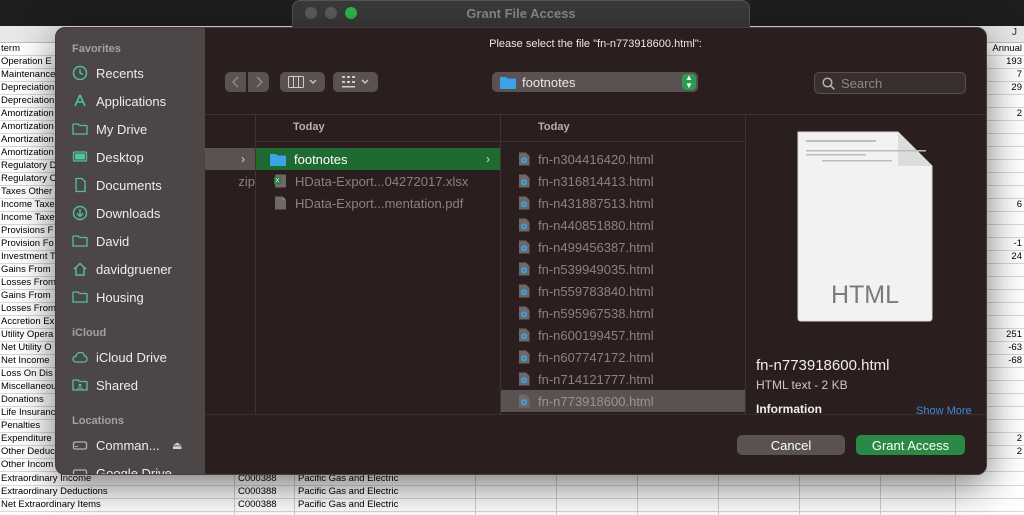  I want to click on eject-icon: ⏏, so click(177, 445).